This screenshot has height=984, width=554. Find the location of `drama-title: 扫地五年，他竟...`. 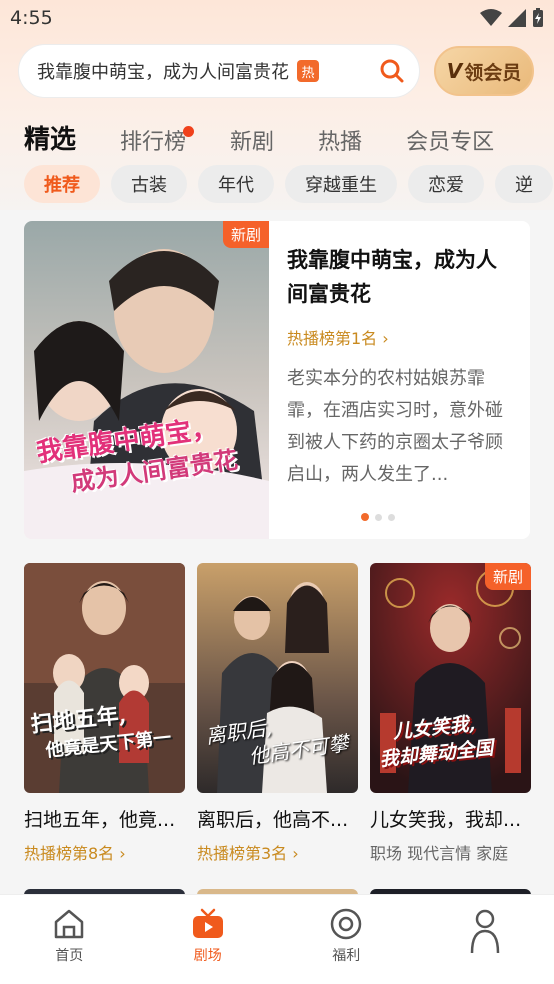

drama-title: 扫地五年，他竟... is located at coordinates (100, 820).